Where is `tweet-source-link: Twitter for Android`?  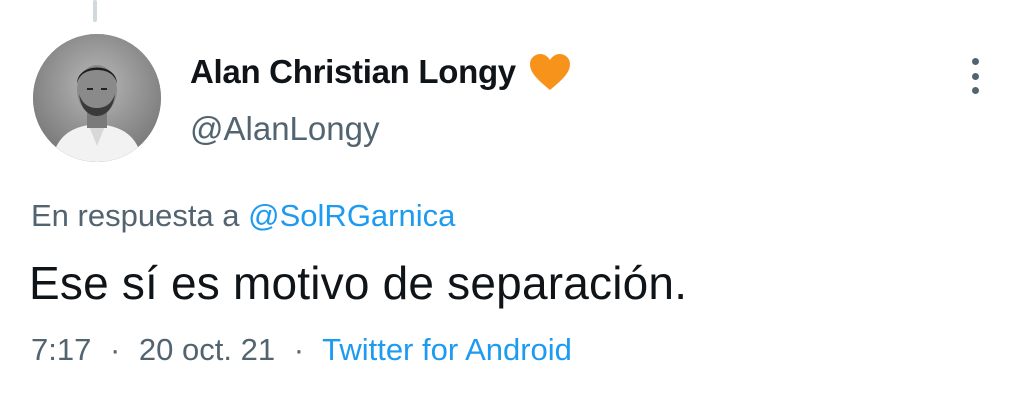 tweet-source-link: Twitter for Android is located at coordinates (447, 349).